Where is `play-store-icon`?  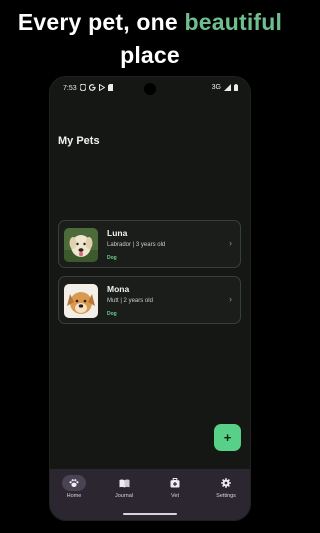 play-store-icon is located at coordinates (102, 87).